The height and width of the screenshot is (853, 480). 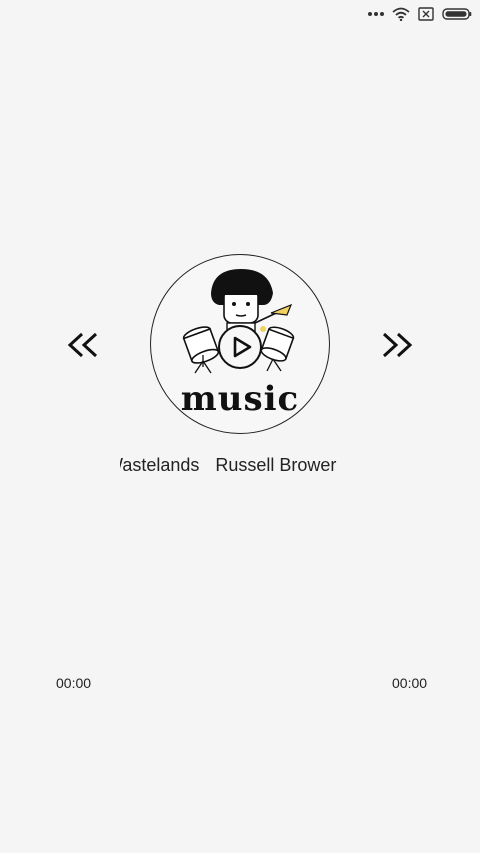 I want to click on status-bar, so click(x=240, y=15).